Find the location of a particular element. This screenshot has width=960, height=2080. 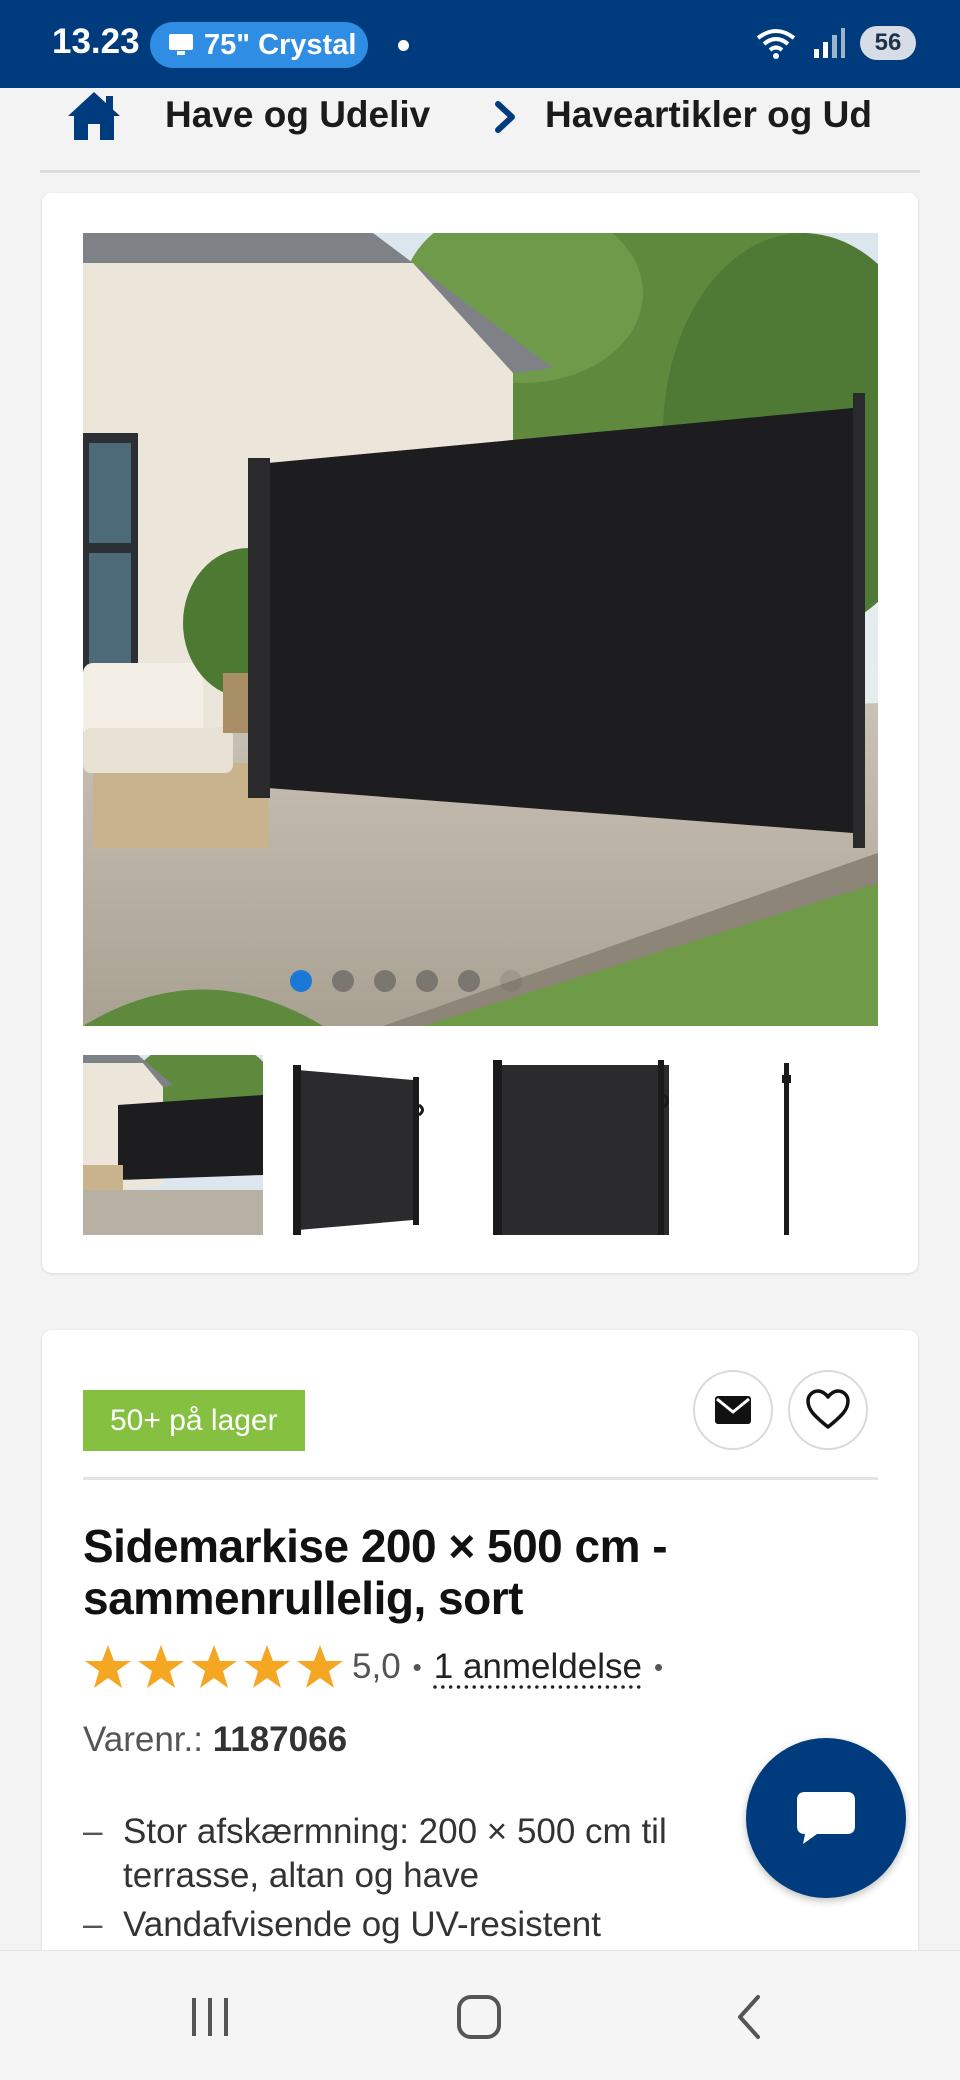

chevron-right-icon is located at coordinates (505, 117).